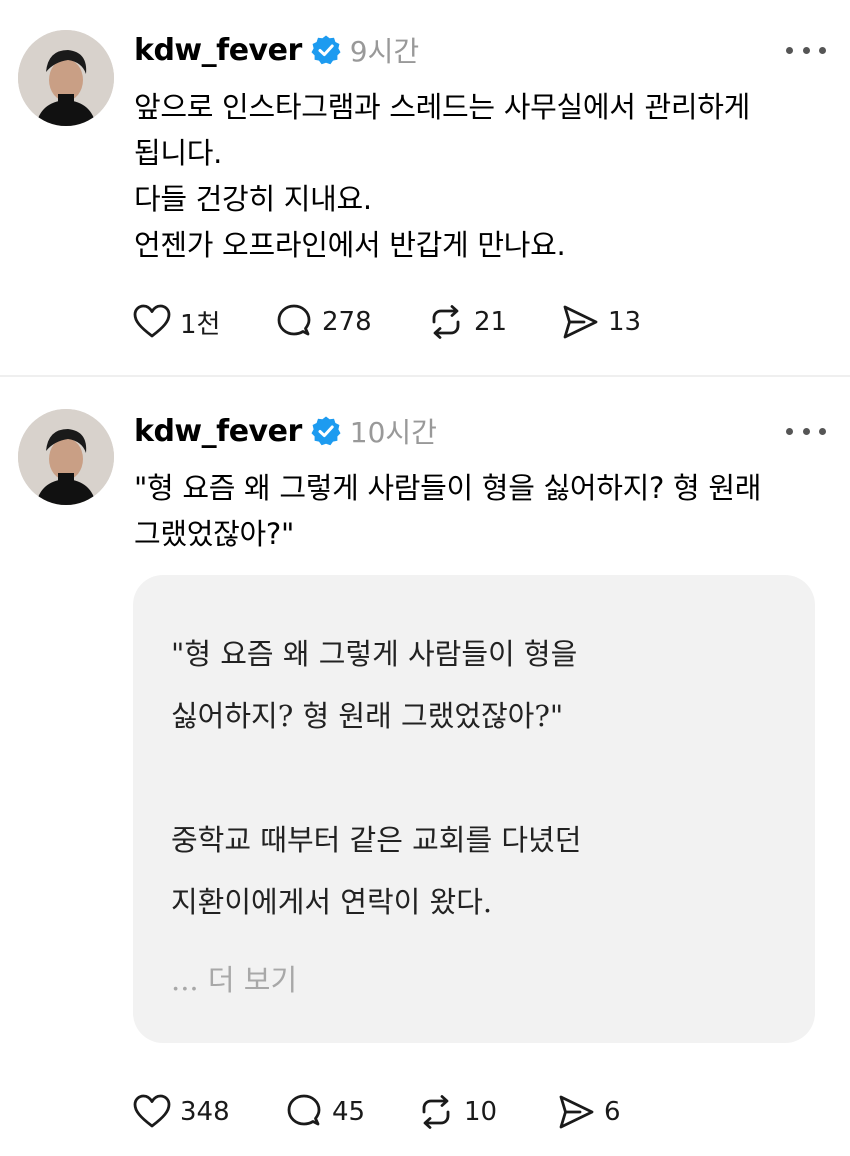  I want to click on comment-count: 45, so click(349, 1112).